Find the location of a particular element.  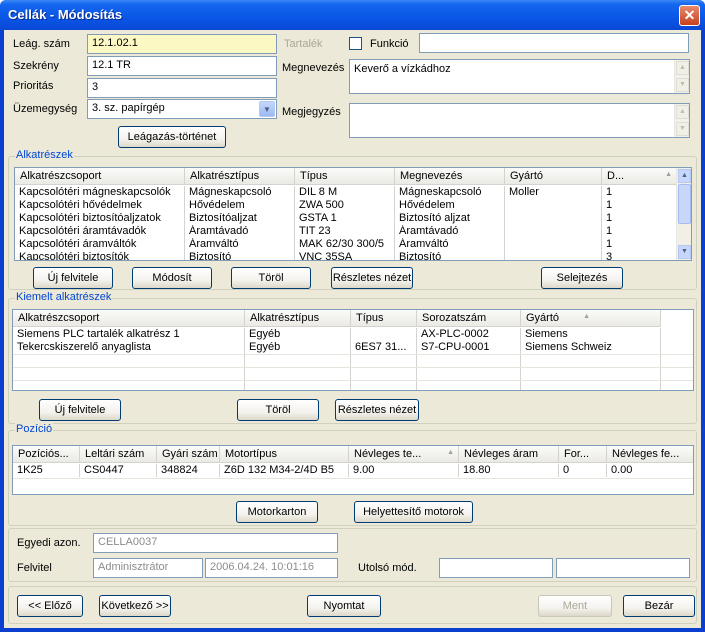

kiemelt-title: Kiemelt alkatrészek is located at coordinates (64, 297).